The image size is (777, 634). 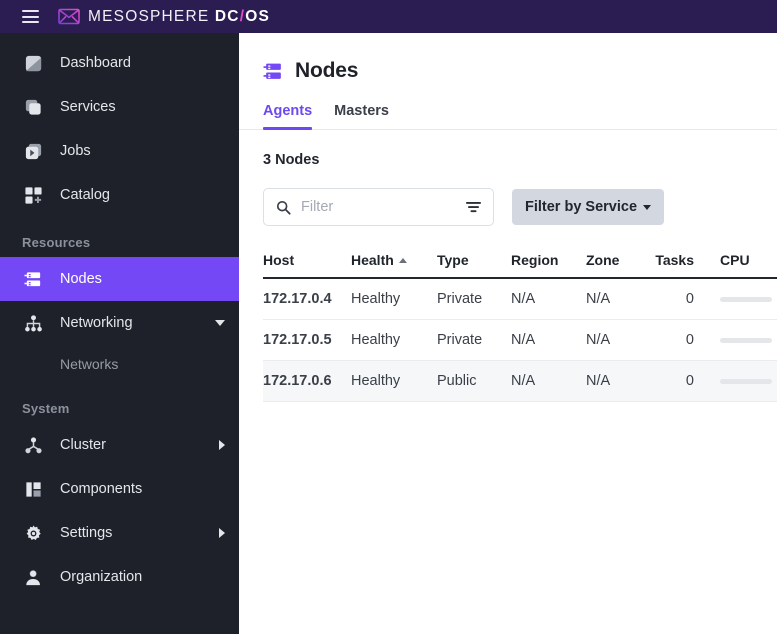 I want to click on column-header-cpu: CPU, so click(x=748, y=265).